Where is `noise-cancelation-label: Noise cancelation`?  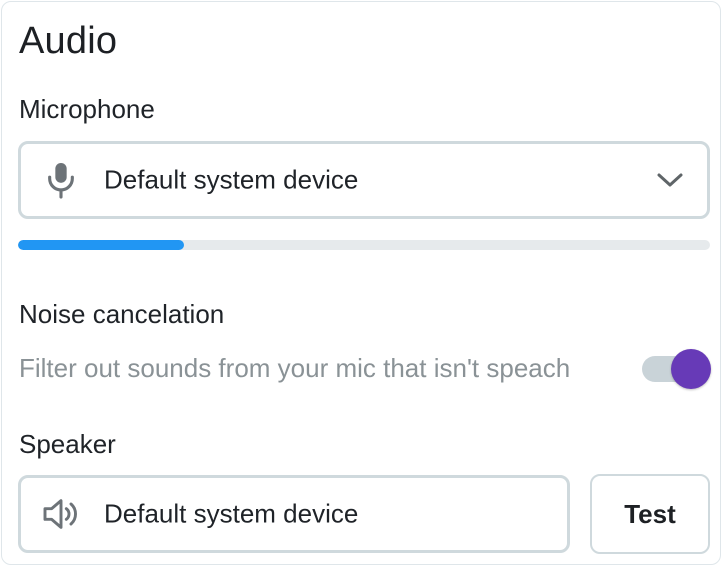
noise-cancelation-label: Noise cancelation is located at coordinates (122, 314).